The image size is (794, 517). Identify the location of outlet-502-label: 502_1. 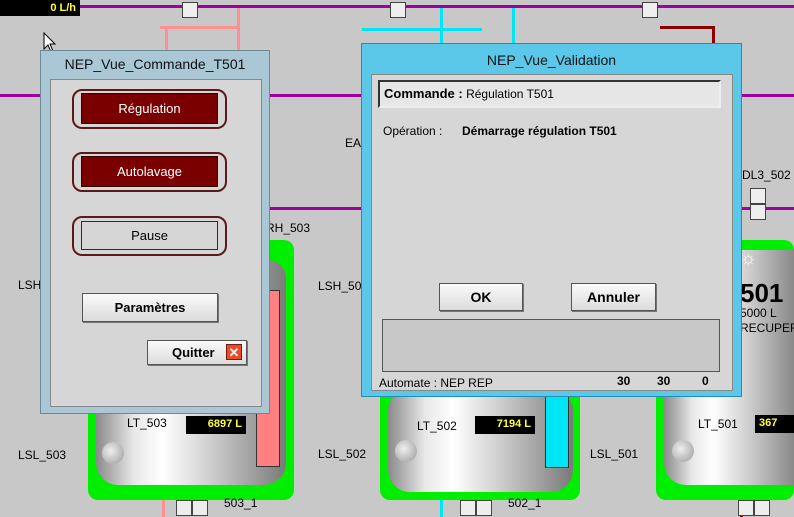
(525, 503).